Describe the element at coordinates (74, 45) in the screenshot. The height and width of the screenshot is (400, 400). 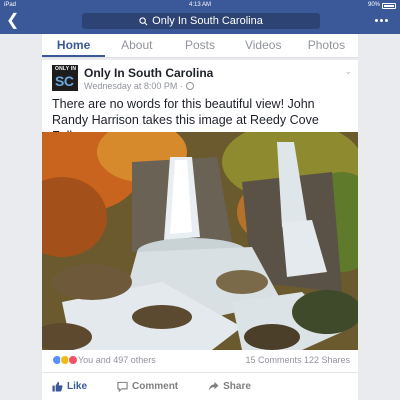
I see `tab-home: Home` at that location.